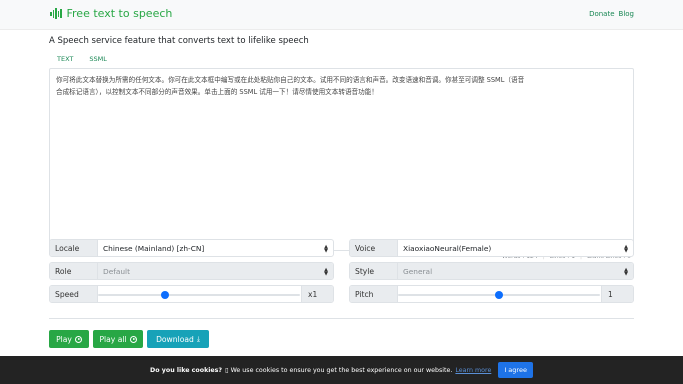 The height and width of the screenshot is (384, 683). I want to click on speed-label: Speed, so click(74, 294).